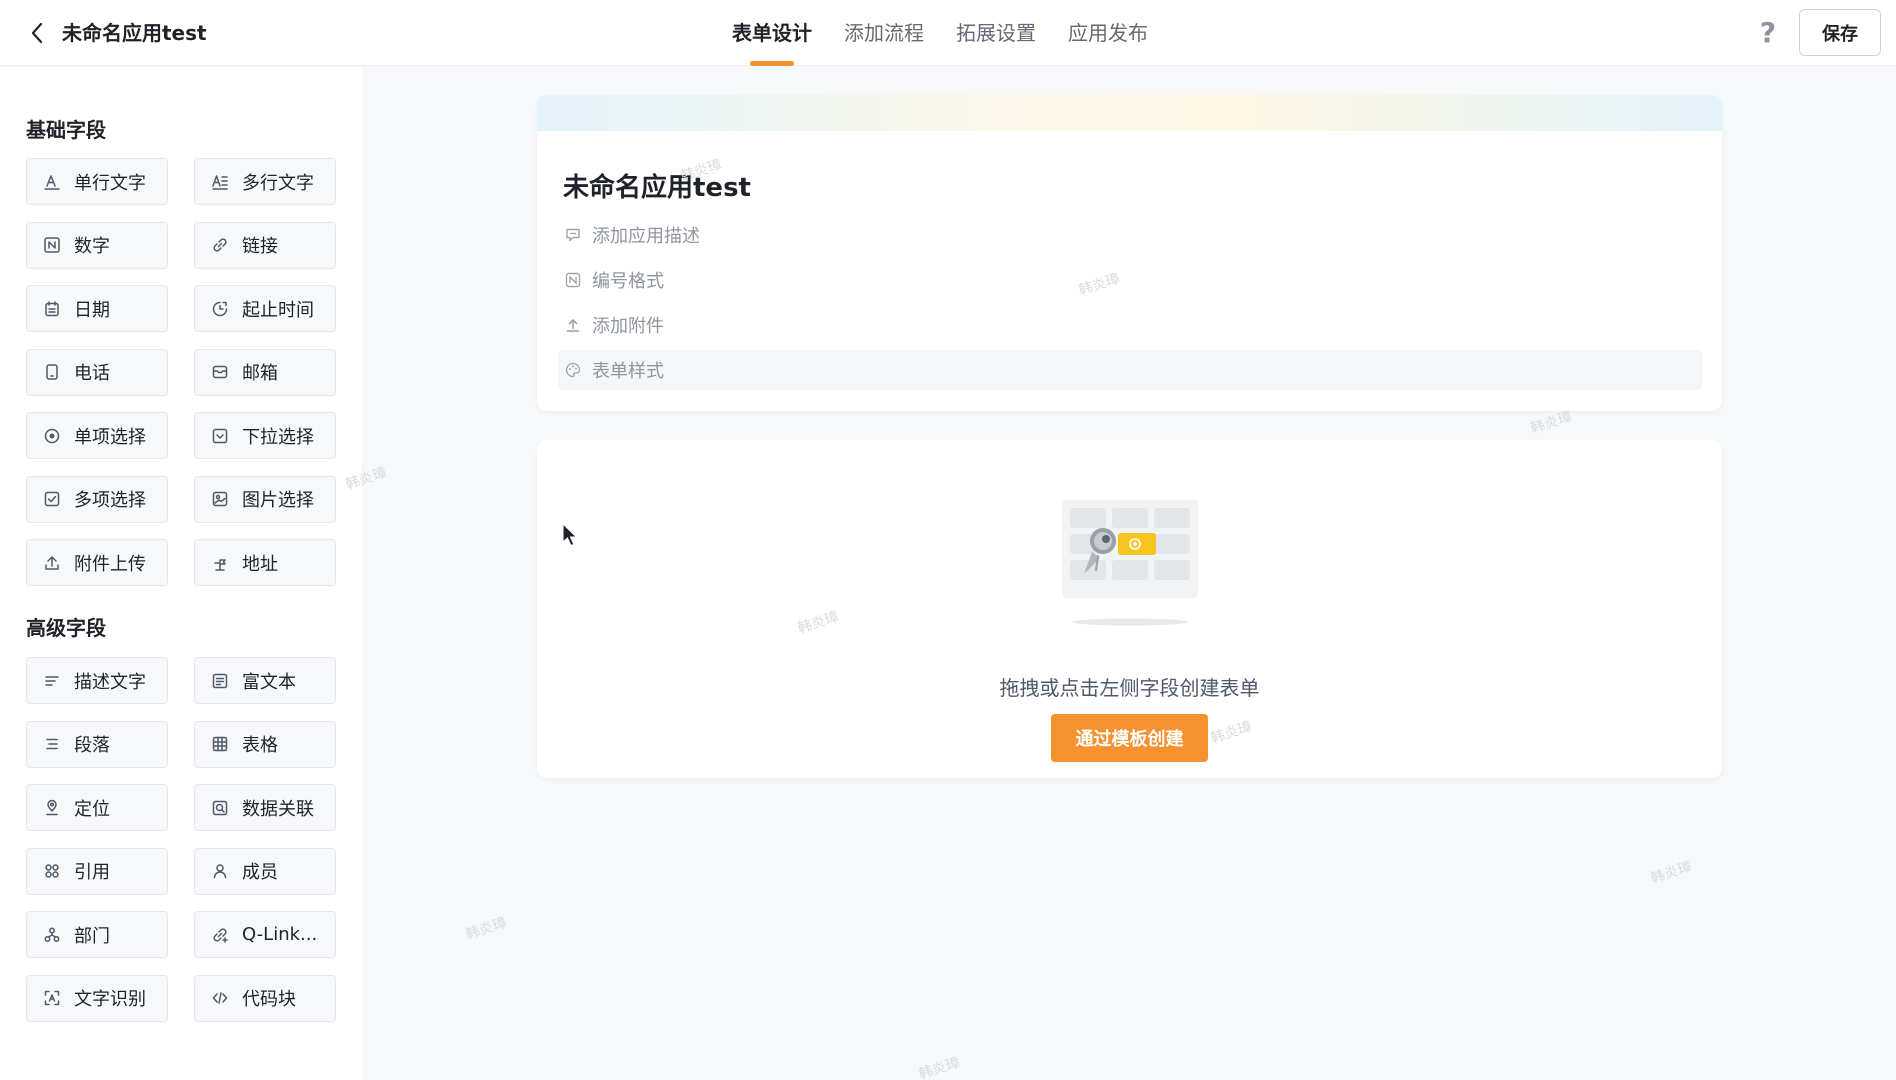  I want to click on text-icon, so click(52, 182).